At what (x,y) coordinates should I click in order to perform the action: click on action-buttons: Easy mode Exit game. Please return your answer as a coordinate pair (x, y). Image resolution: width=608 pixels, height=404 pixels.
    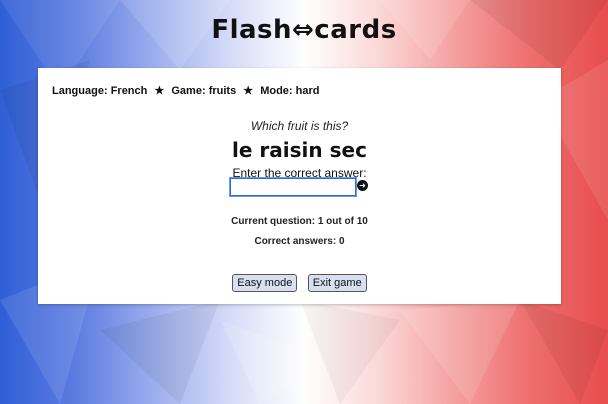
    Looking at the image, I should click on (299, 282).